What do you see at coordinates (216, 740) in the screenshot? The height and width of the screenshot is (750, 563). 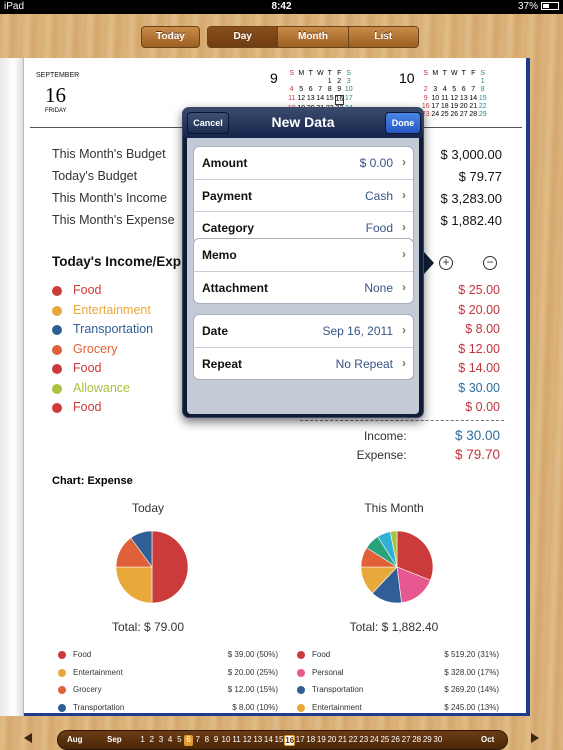 I see `scrubber-day: 9` at bounding box center [216, 740].